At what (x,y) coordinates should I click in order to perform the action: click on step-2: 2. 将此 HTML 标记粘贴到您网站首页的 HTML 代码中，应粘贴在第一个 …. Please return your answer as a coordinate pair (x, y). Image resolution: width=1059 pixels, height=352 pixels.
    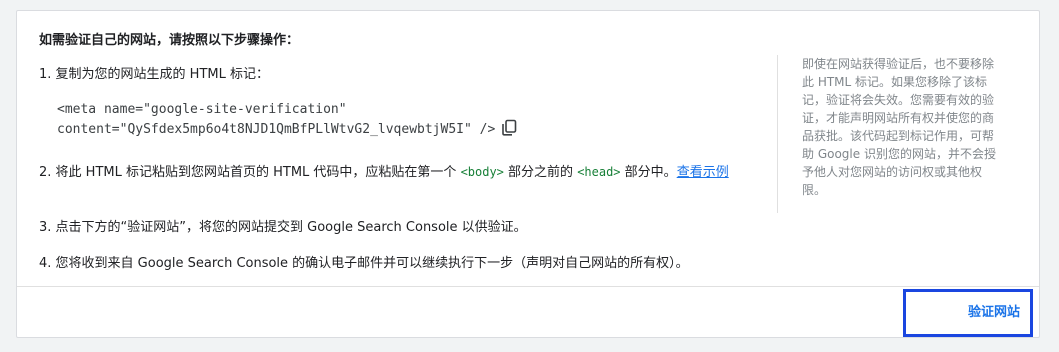
    Looking at the image, I should click on (400, 172).